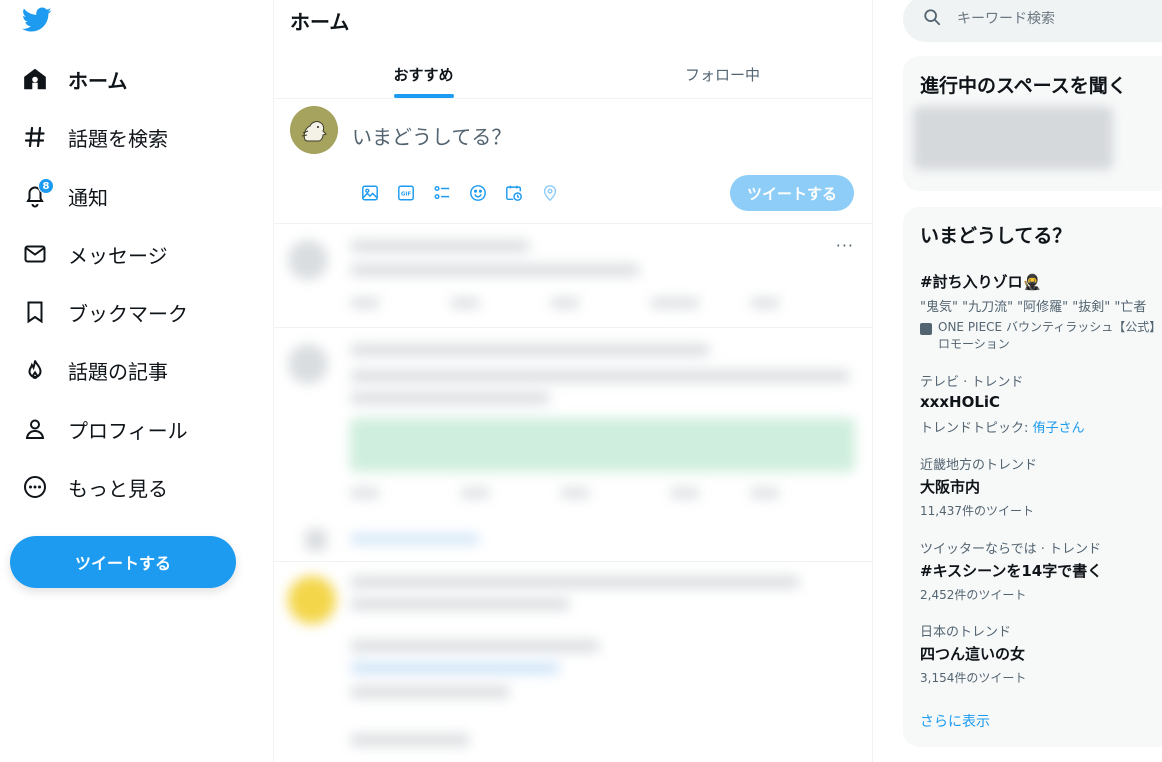  I want to click on twitter-bird-icon, so click(37, 20).